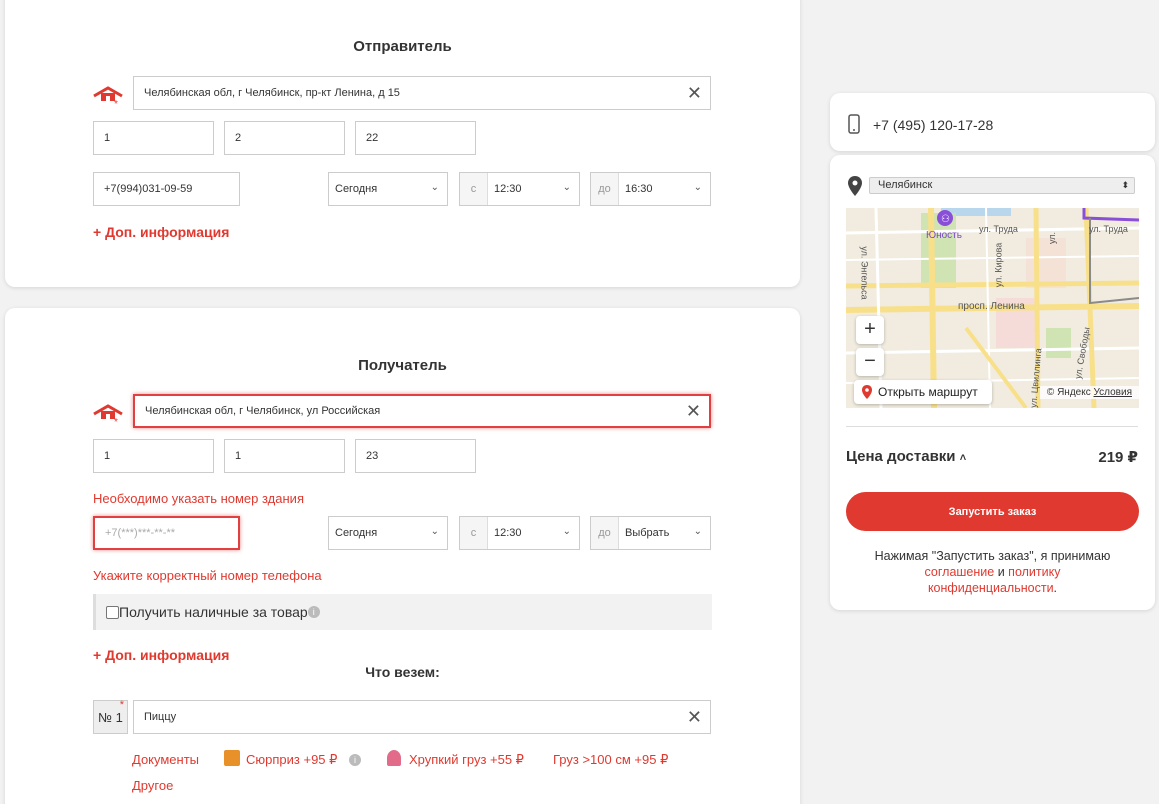 The image size is (1159, 804). I want to click on sender-phone-input: +7(994)031-09-59, so click(166, 189).